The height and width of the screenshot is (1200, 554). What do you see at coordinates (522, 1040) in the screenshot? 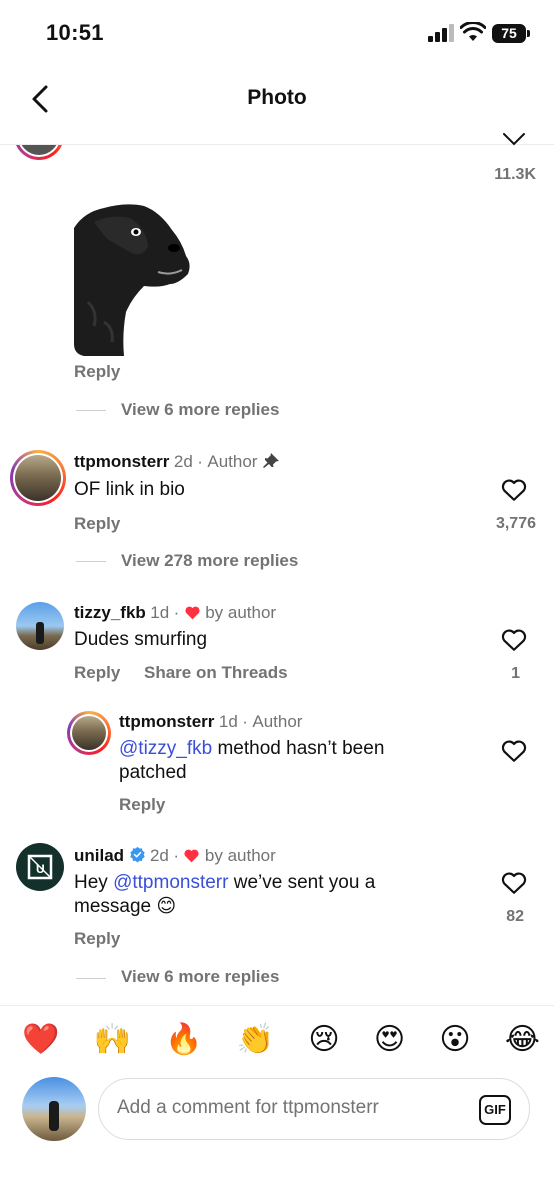
I see `laughing-emoji-button: 😂` at bounding box center [522, 1040].